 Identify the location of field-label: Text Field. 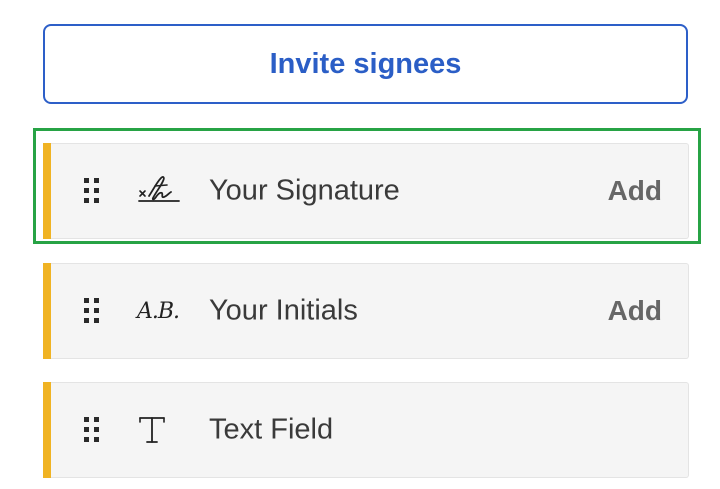
(271, 429).